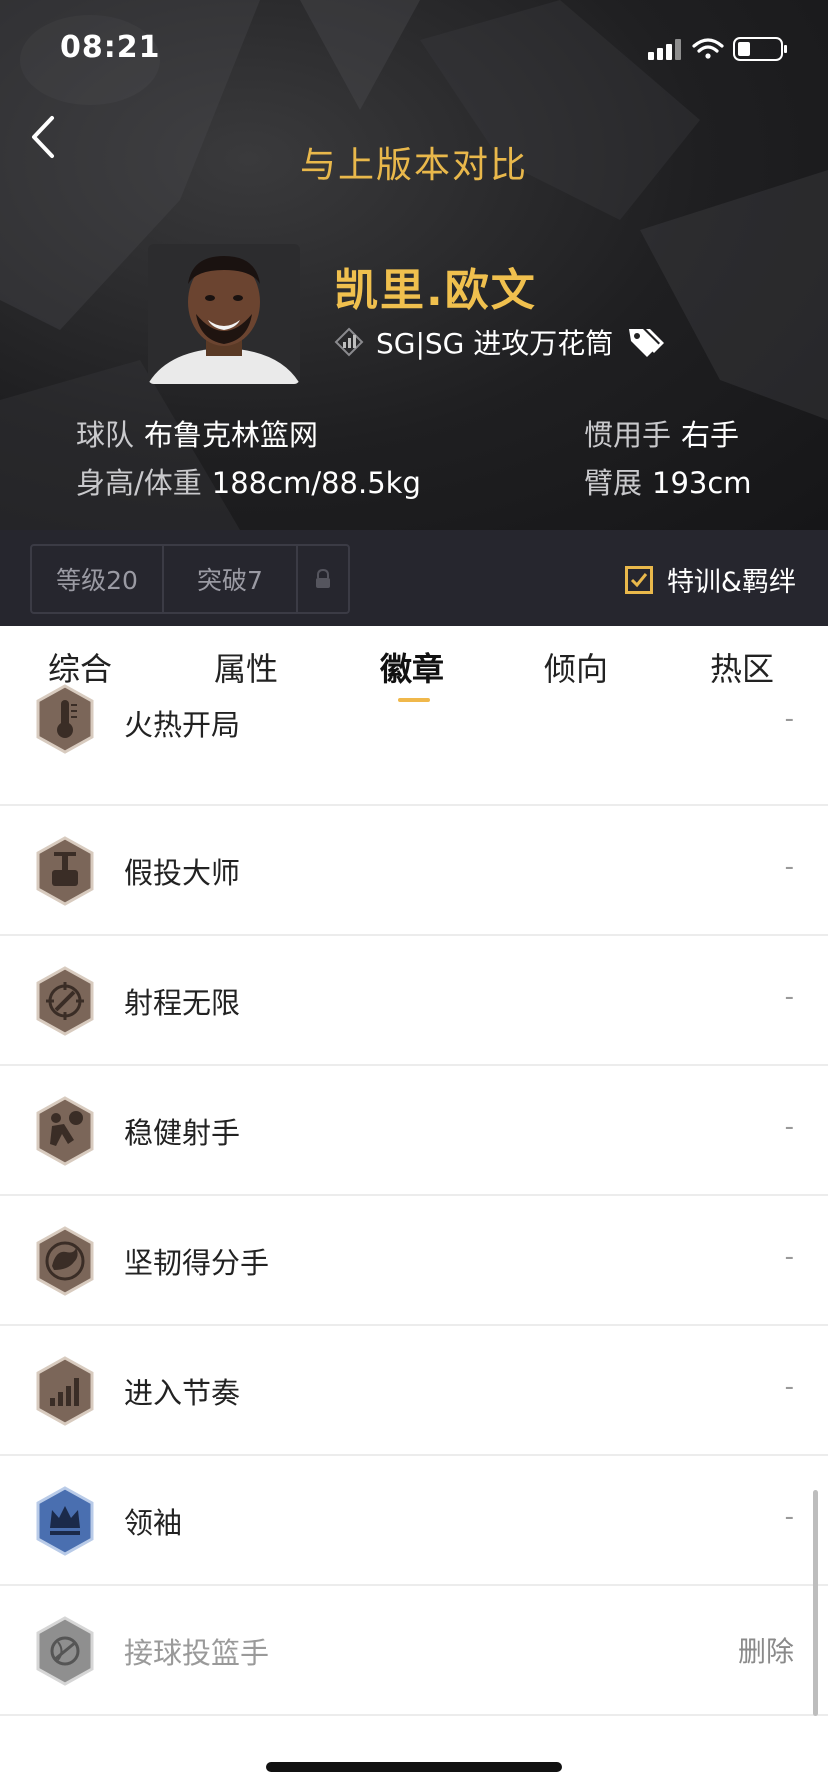  What do you see at coordinates (414, 1767) in the screenshot?
I see `home-indicator` at bounding box center [414, 1767].